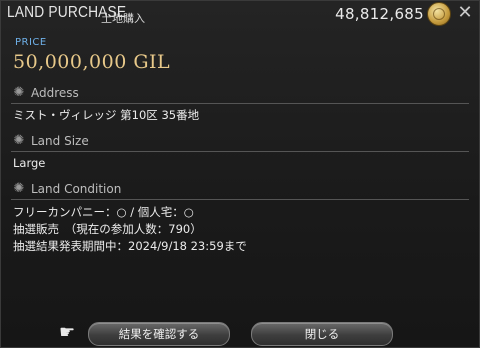 The width and height of the screenshot is (480, 348). What do you see at coordinates (439, 14) in the screenshot?
I see `gil-coin-icon` at bounding box center [439, 14].